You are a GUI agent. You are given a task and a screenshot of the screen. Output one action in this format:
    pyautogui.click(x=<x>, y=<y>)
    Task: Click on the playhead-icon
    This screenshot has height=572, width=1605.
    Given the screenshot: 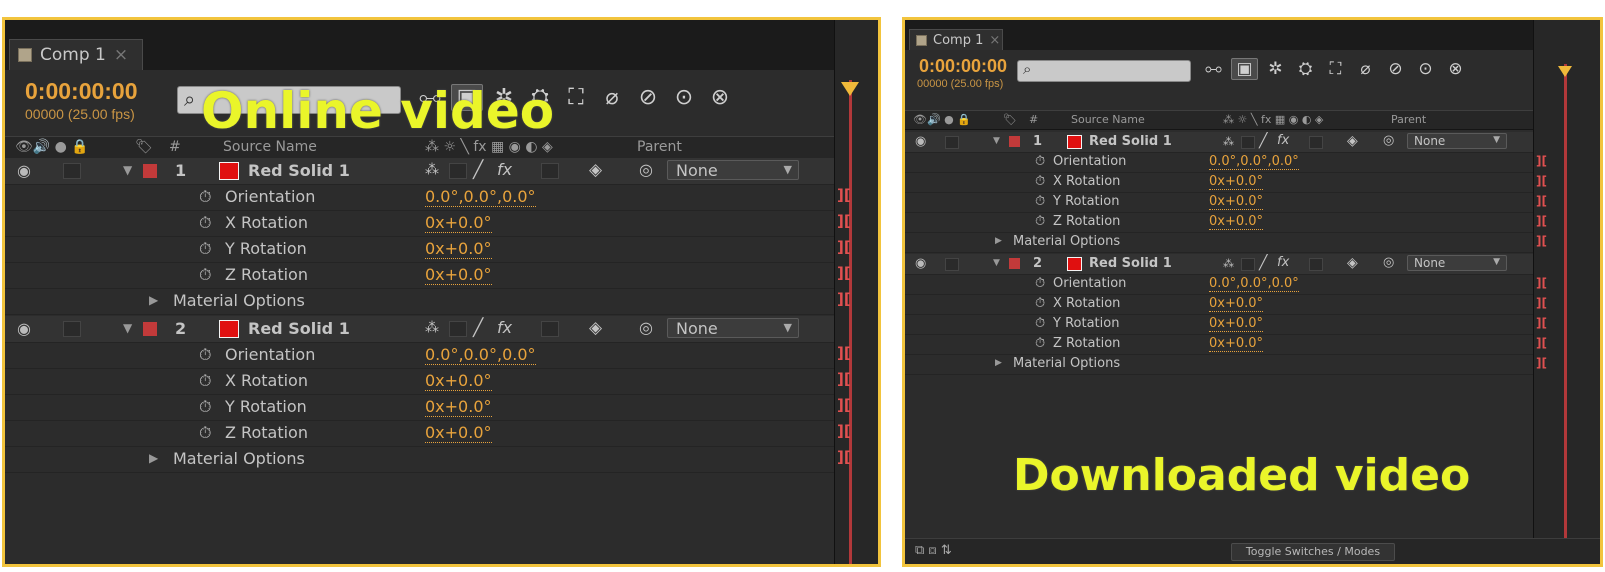 What is the action you would take?
    pyautogui.click(x=850, y=89)
    